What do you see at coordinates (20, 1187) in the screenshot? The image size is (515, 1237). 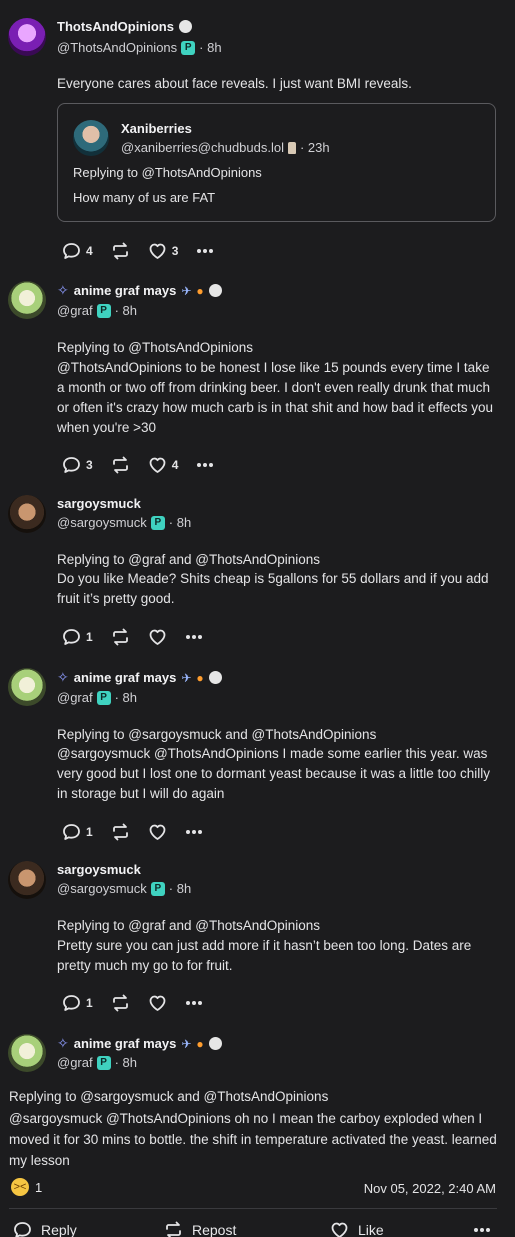 I see `weary-face-icon: ><` at bounding box center [20, 1187].